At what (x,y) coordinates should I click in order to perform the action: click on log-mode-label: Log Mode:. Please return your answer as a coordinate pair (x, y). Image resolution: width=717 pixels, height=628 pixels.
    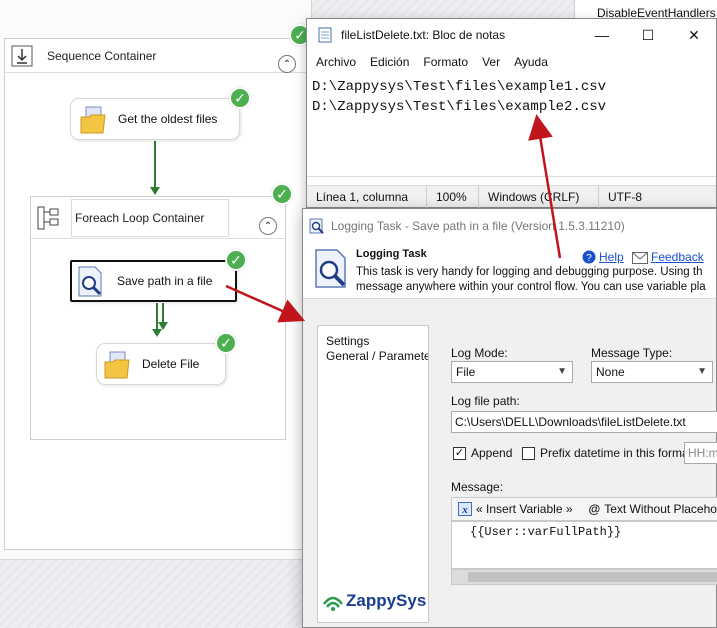
    Looking at the image, I should click on (479, 353).